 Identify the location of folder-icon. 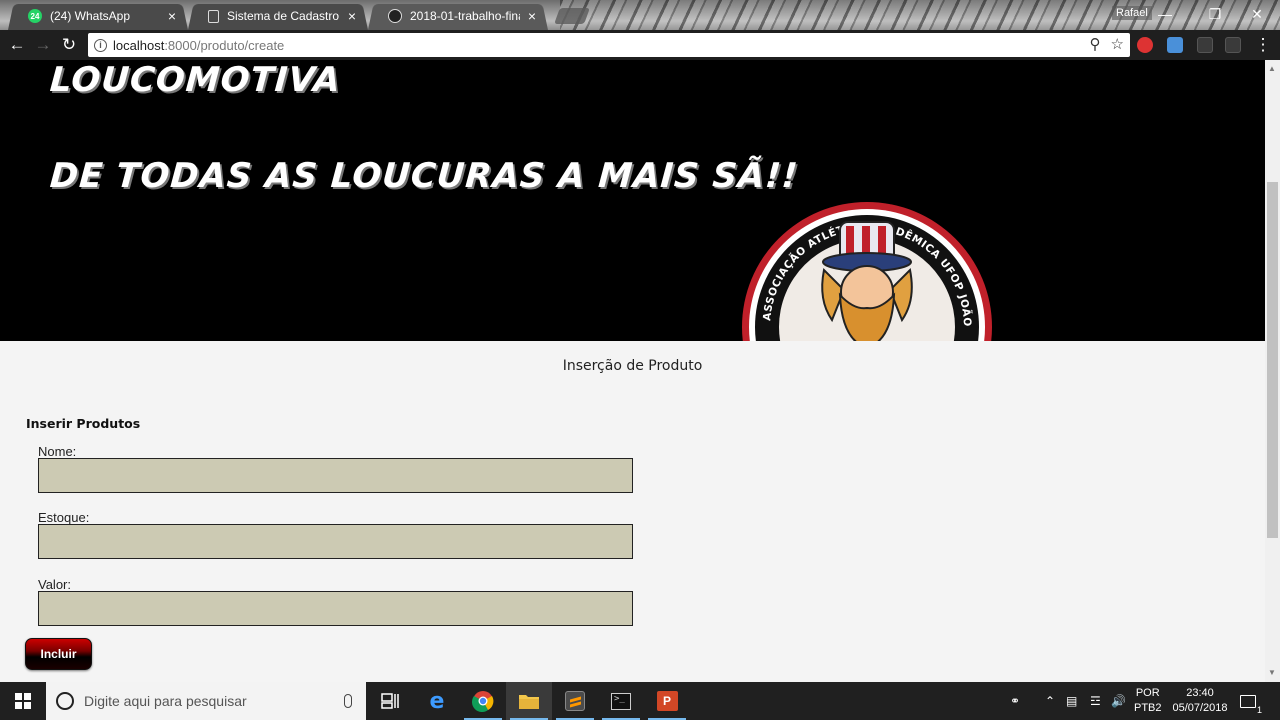
(529, 702).